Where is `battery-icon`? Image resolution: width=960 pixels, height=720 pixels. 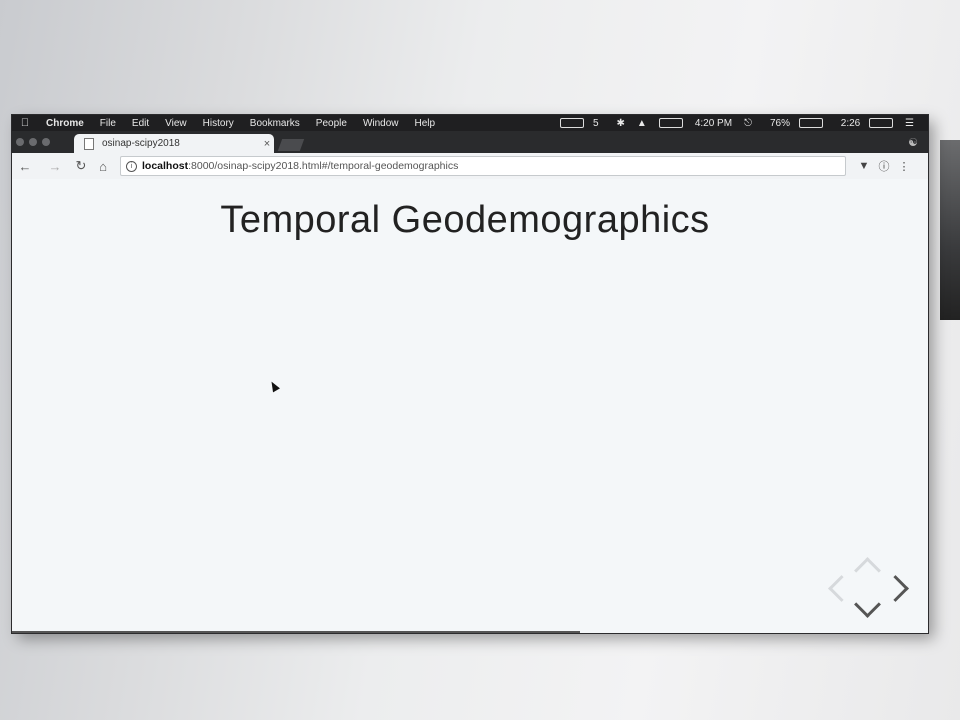 battery-icon is located at coordinates (810, 122).